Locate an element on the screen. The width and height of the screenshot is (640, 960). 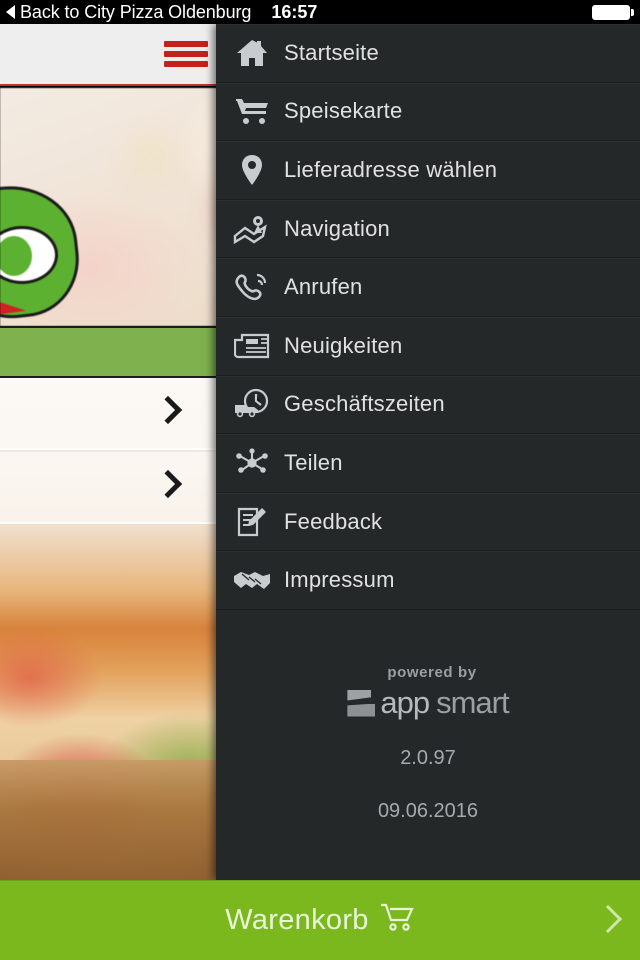
status-time: 16:57 is located at coordinates (294, 11).